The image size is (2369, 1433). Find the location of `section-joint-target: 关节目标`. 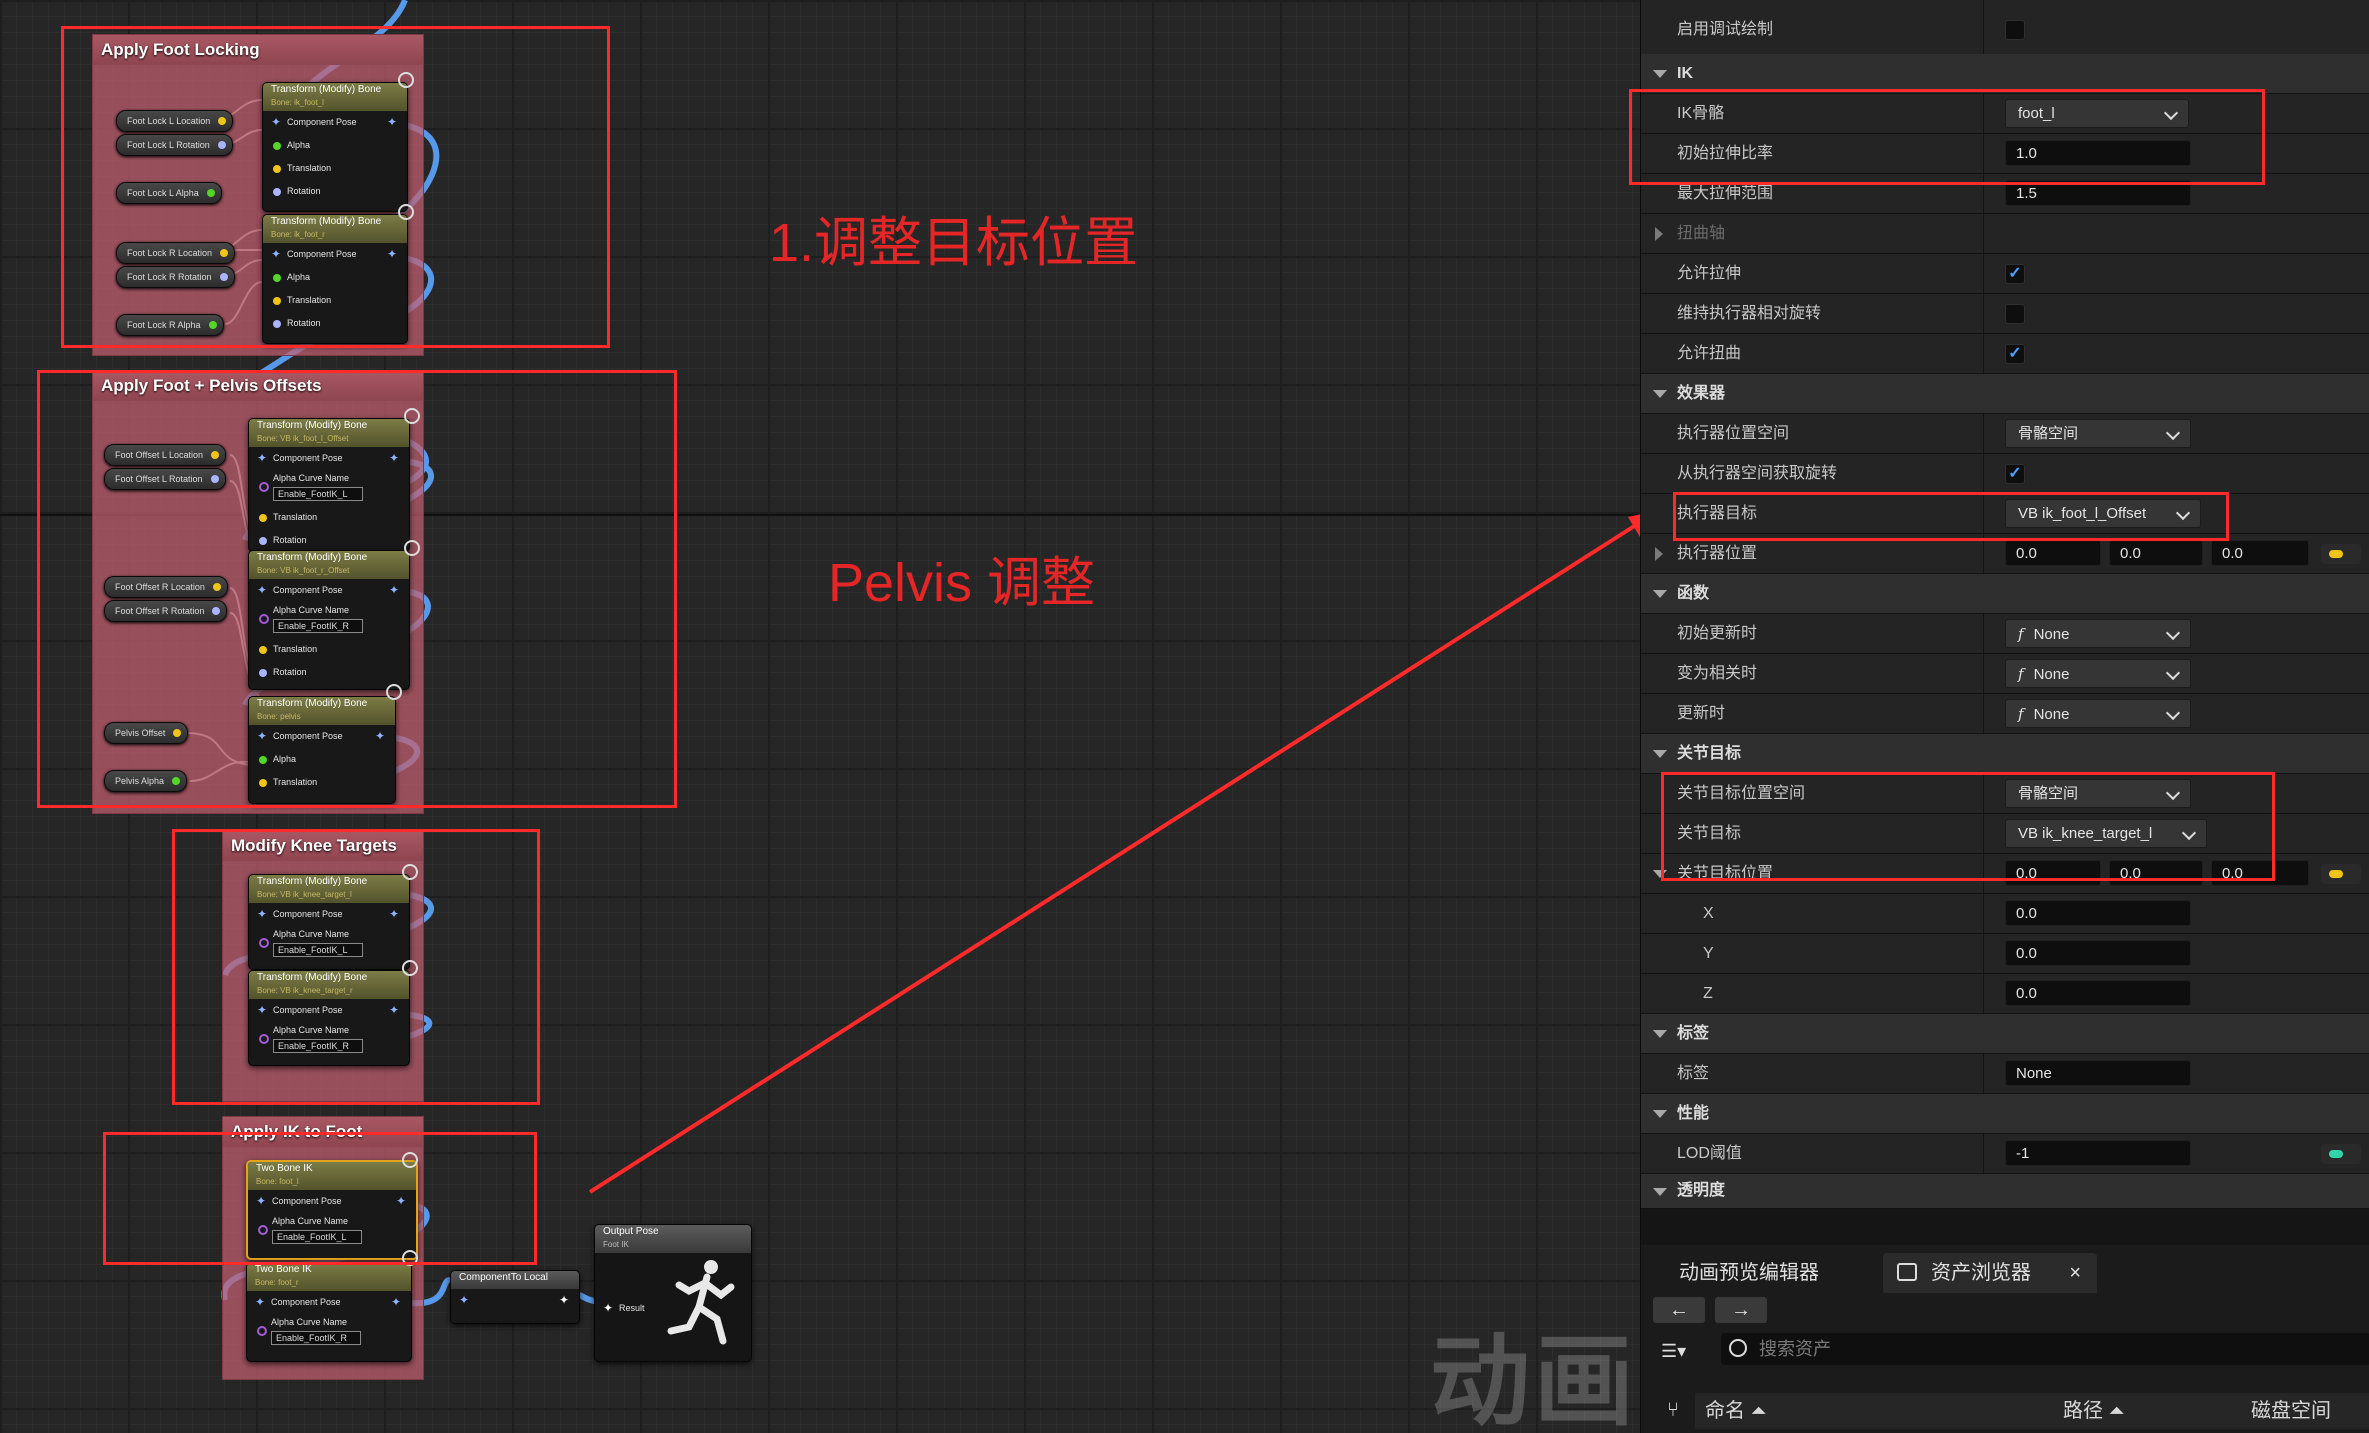

section-joint-target: 关节目标 is located at coordinates (2005, 754).